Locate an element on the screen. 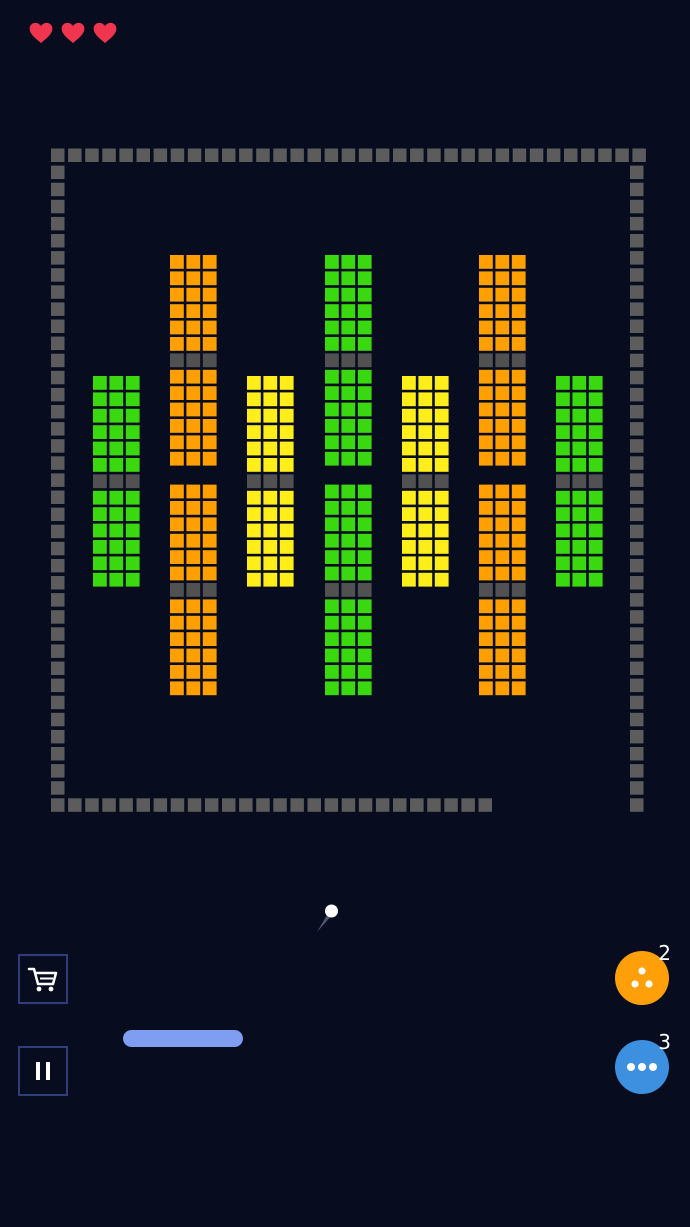  pause-button is located at coordinates (43, 1071).